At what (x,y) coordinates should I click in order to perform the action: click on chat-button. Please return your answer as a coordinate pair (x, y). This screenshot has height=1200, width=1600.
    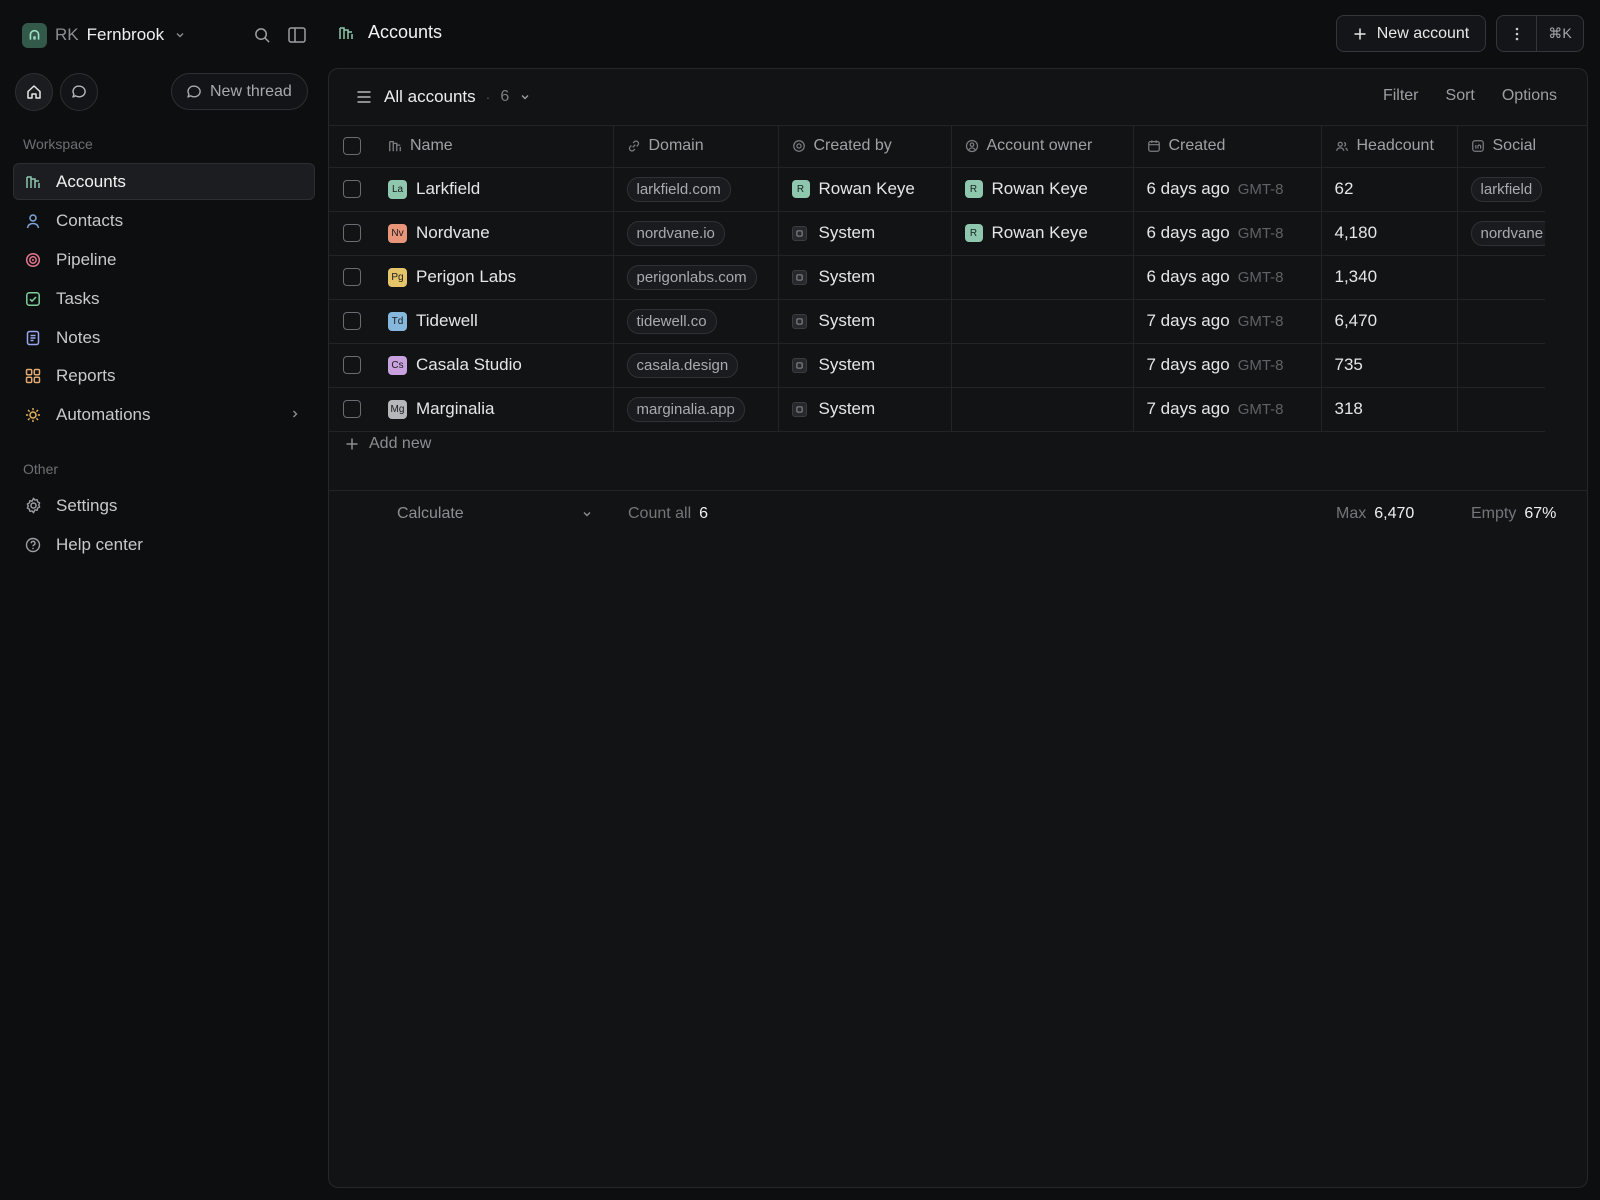
    Looking at the image, I should click on (79, 92).